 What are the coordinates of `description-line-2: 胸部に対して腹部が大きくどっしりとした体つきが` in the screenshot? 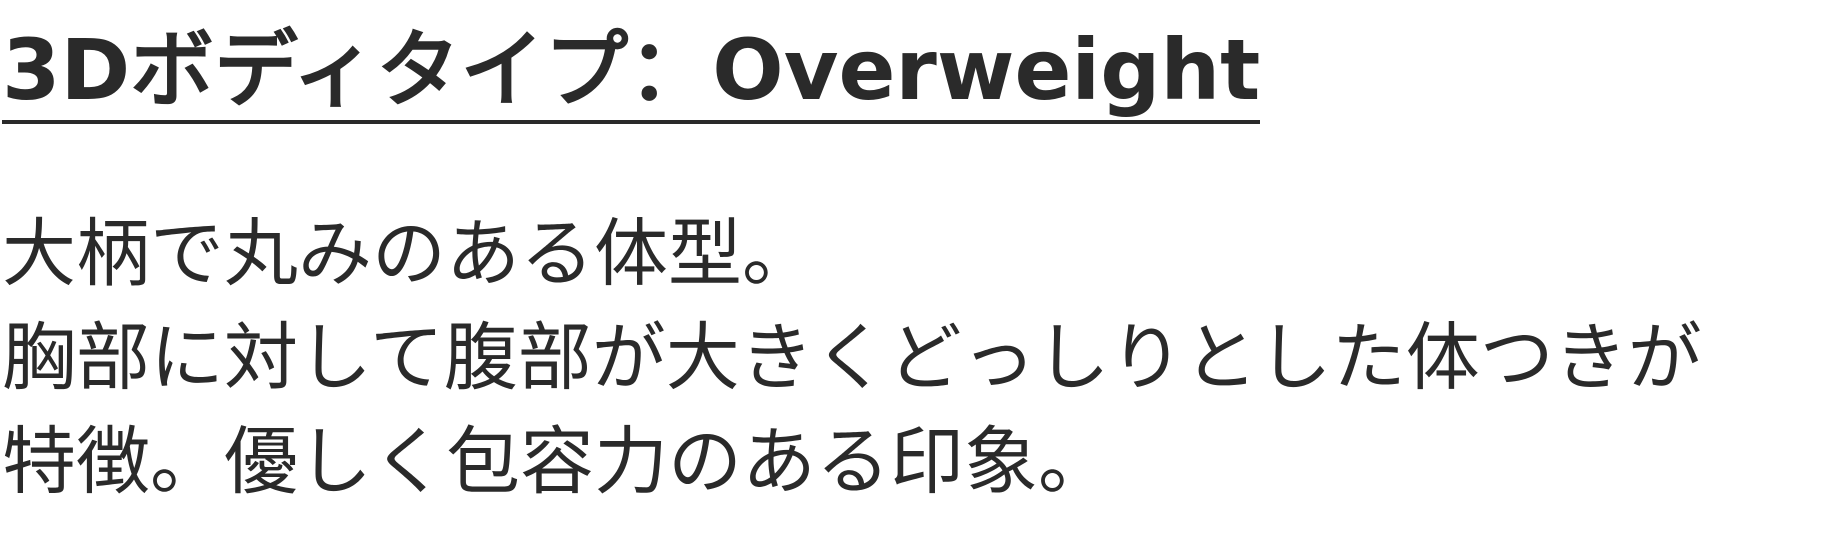 It's located at (852, 358).